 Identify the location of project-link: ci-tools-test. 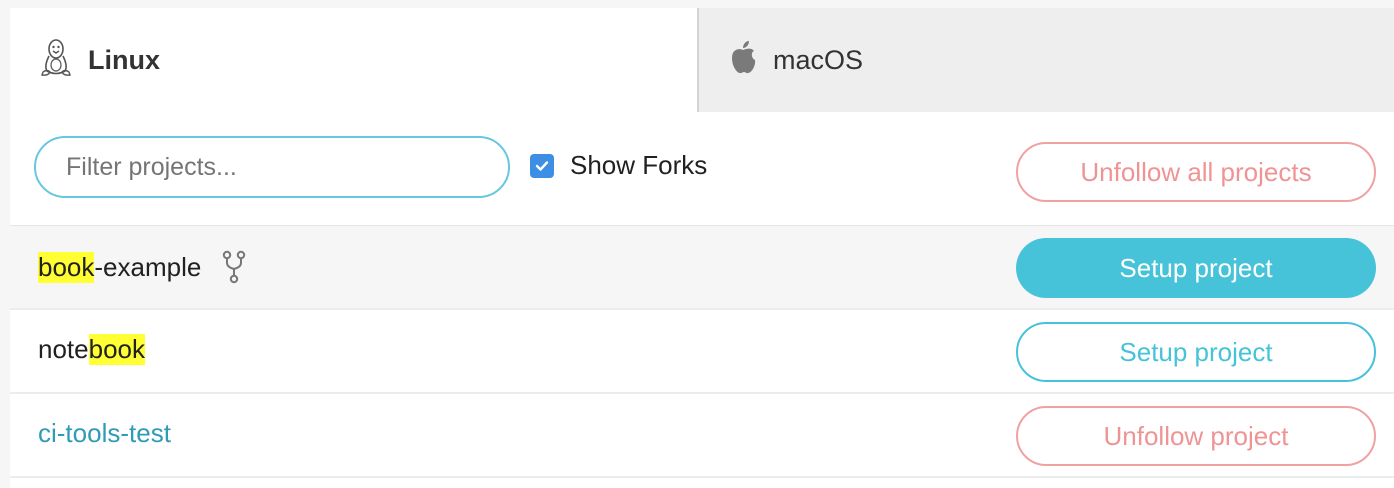
(104, 433).